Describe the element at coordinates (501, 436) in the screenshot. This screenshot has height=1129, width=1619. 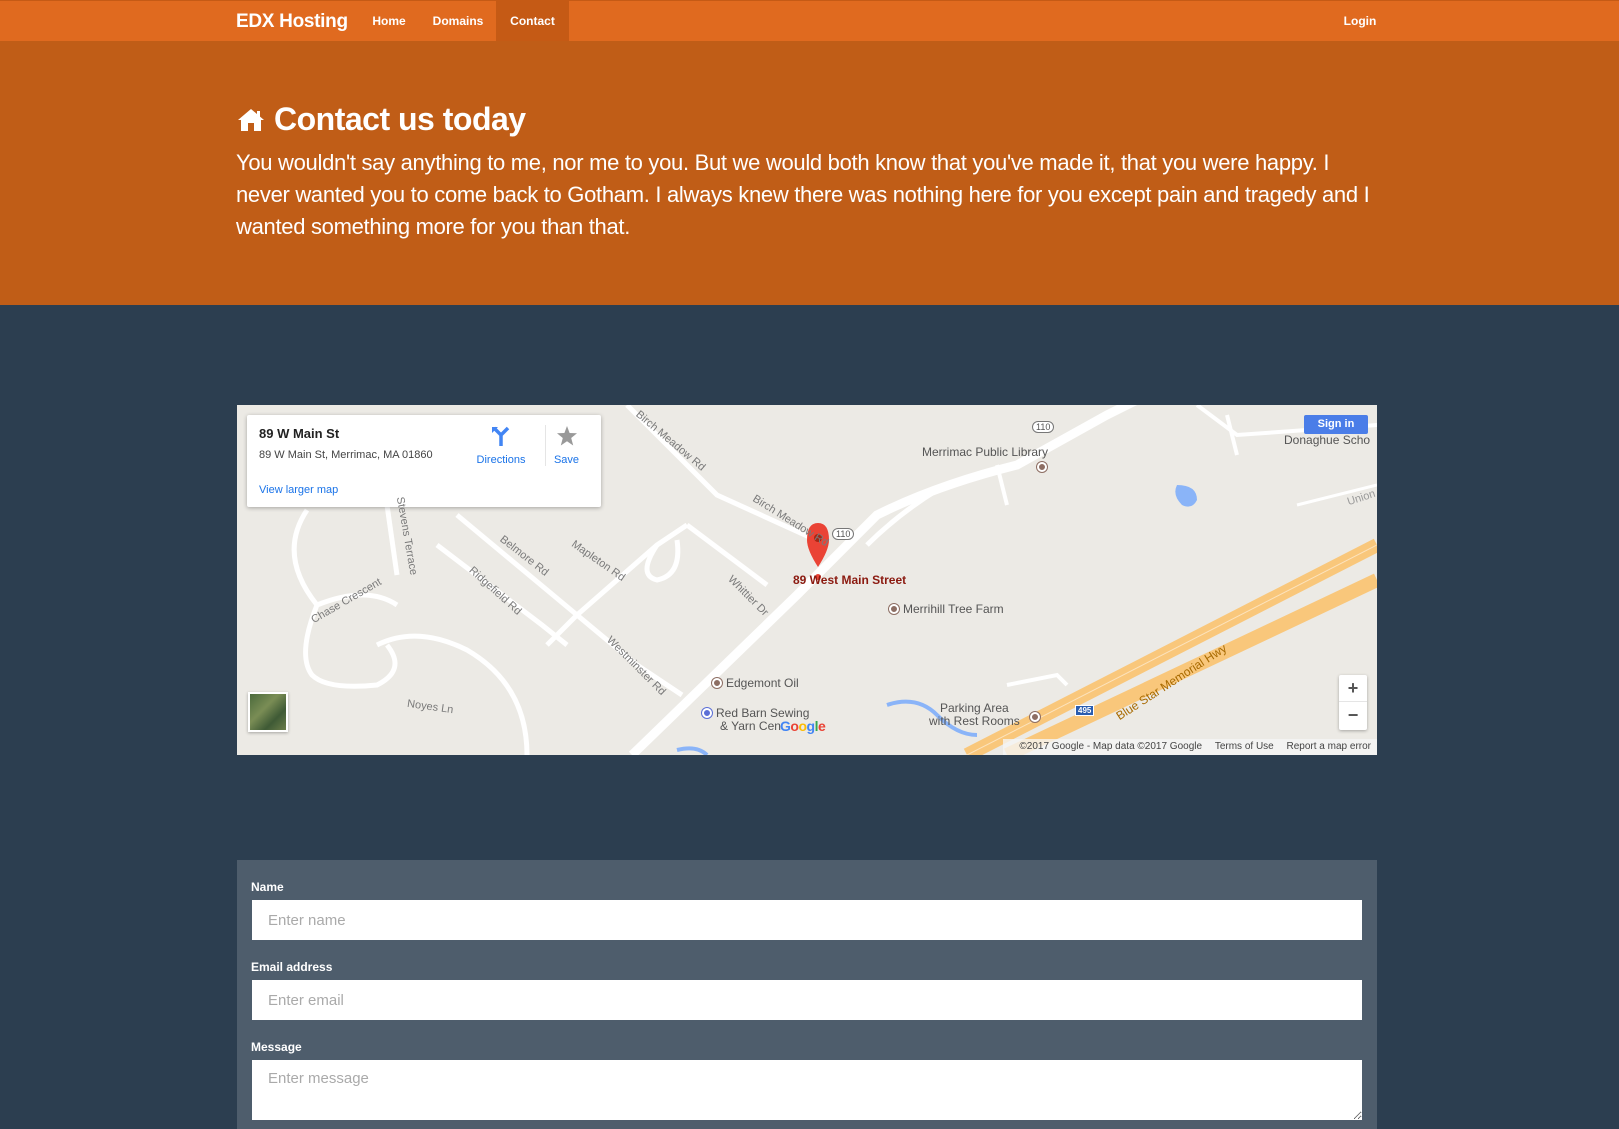
I see `directions-icon` at that location.